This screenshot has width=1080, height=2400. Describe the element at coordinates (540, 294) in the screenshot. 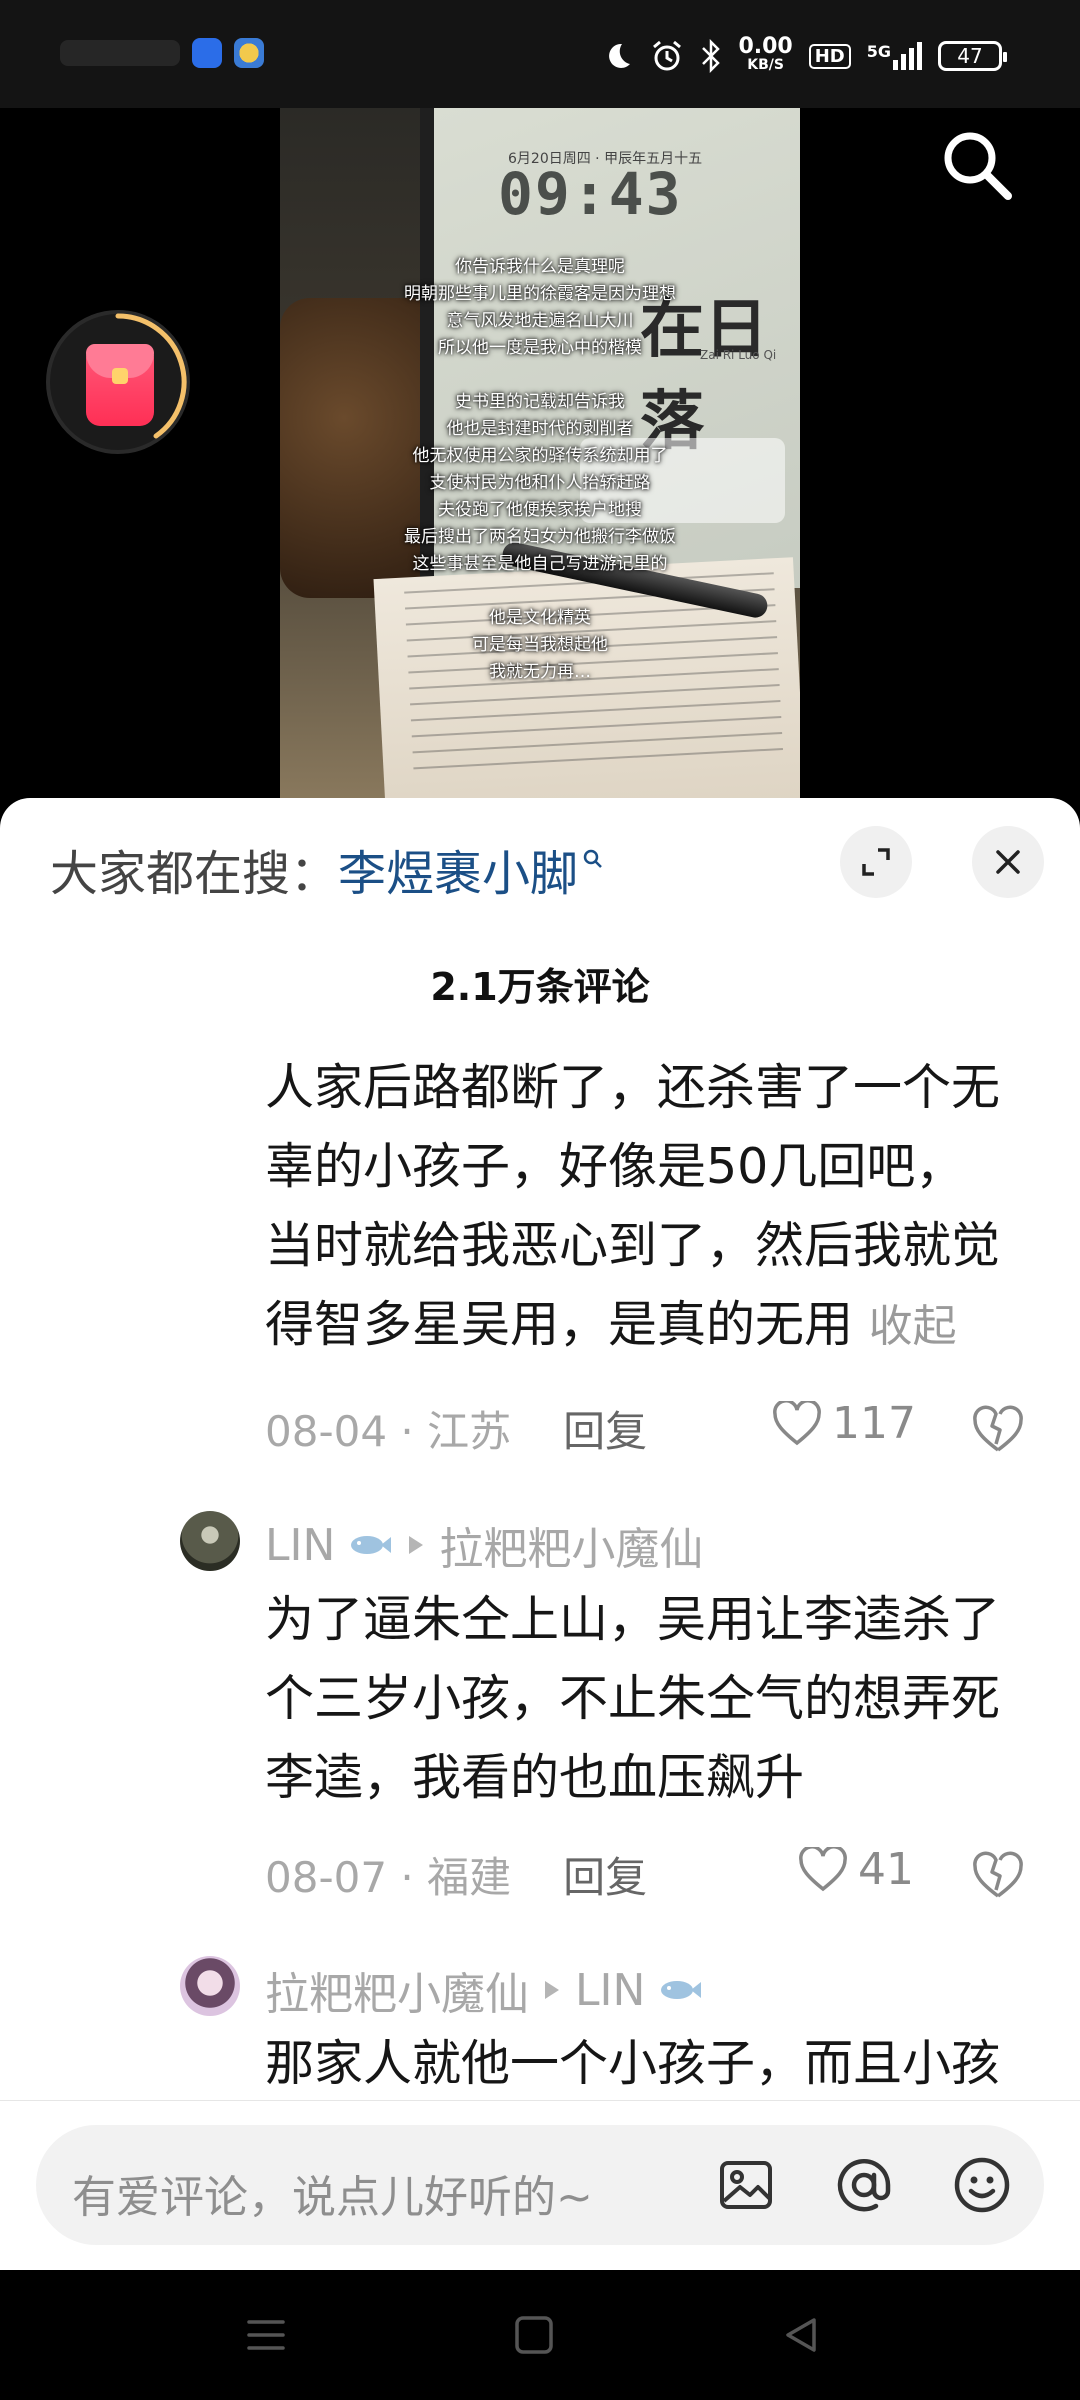

I see `lyric-line: 明朝那些事儿里的徐霞客是因为理想` at that location.